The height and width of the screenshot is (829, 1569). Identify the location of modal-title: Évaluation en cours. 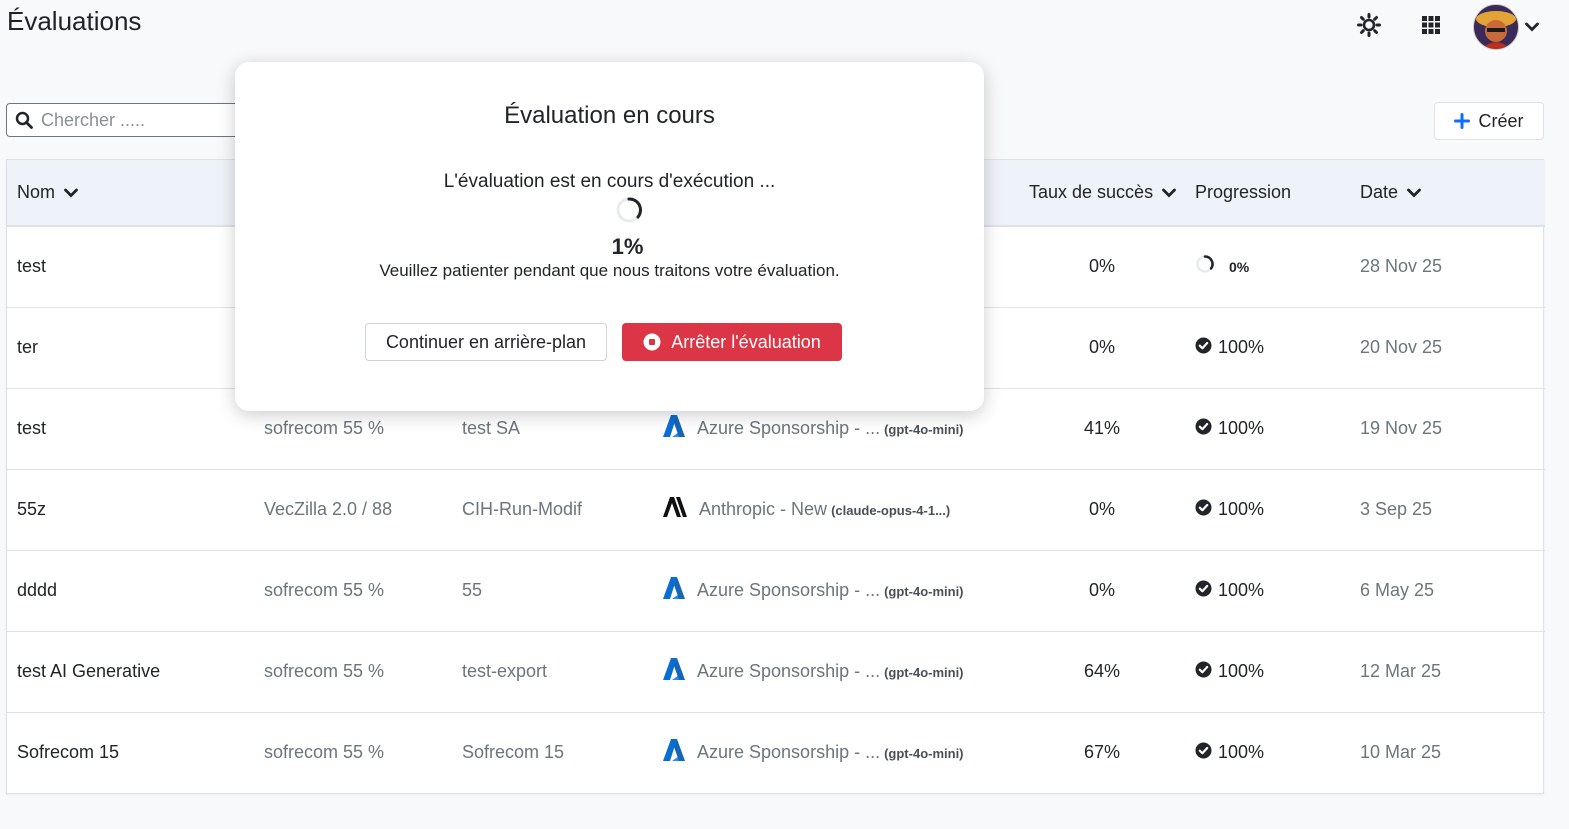
(609, 115).